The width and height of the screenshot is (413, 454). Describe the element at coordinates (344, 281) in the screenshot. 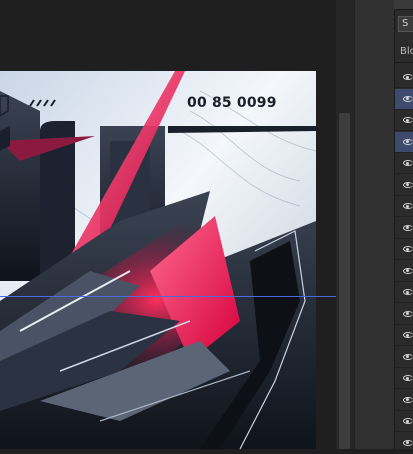

I see `vertical-scrollbar-thumb` at that location.